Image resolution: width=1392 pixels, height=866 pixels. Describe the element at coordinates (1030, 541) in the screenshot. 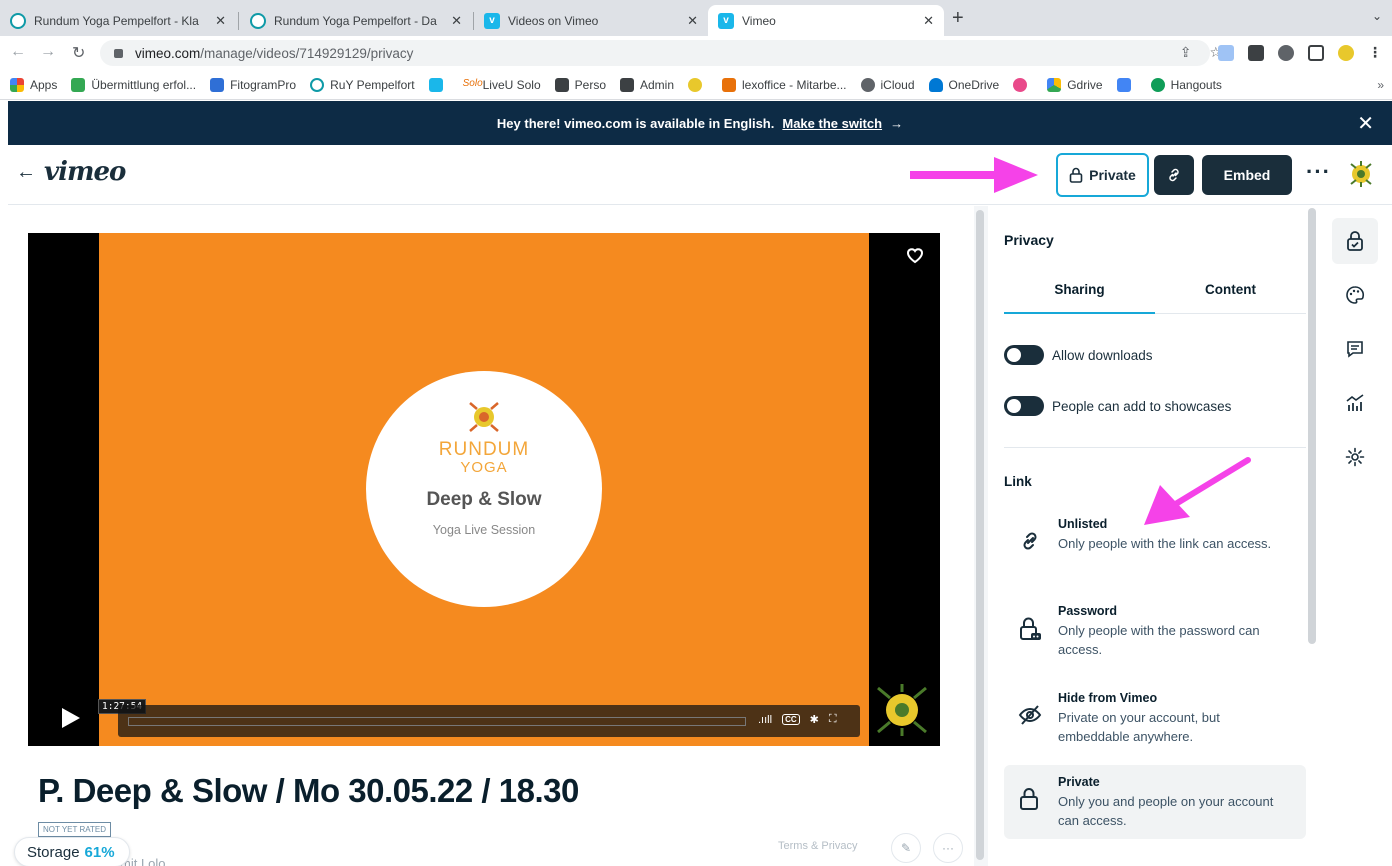

I see `link-icon` at that location.